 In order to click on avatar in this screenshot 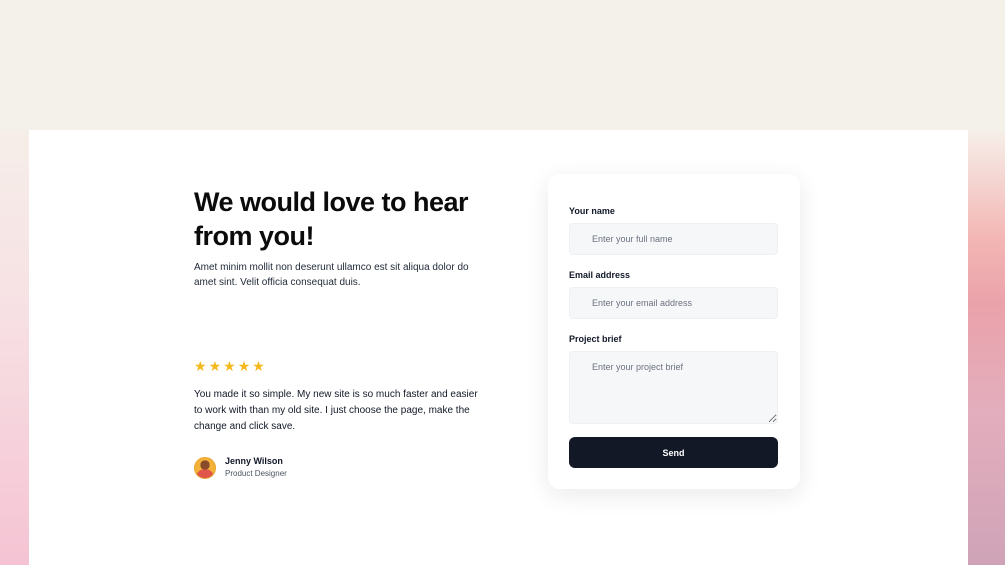, I will do `click(205, 467)`.